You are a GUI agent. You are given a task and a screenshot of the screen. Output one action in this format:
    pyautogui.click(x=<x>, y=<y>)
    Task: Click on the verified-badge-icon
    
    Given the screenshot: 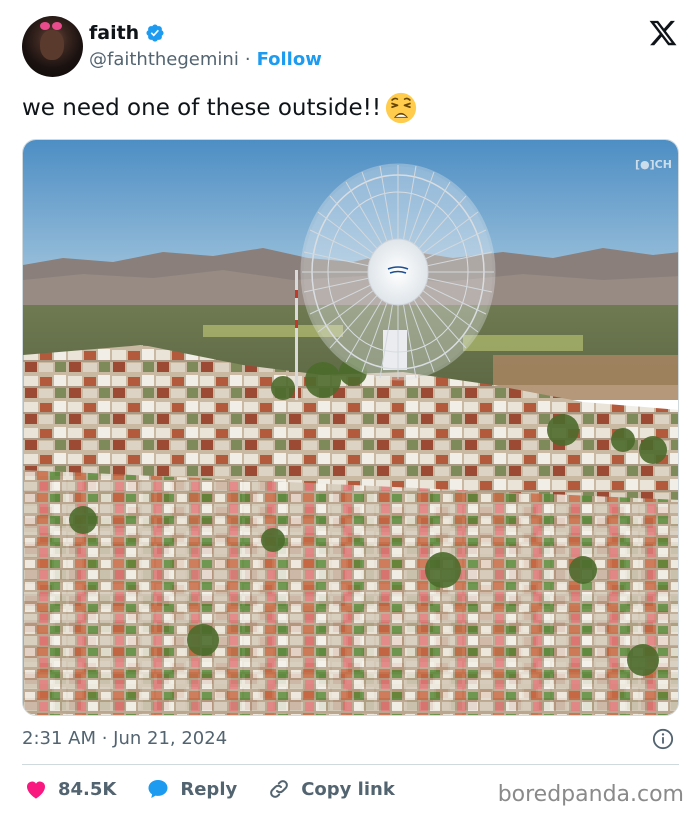 What is the action you would take?
    pyautogui.click(x=155, y=33)
    